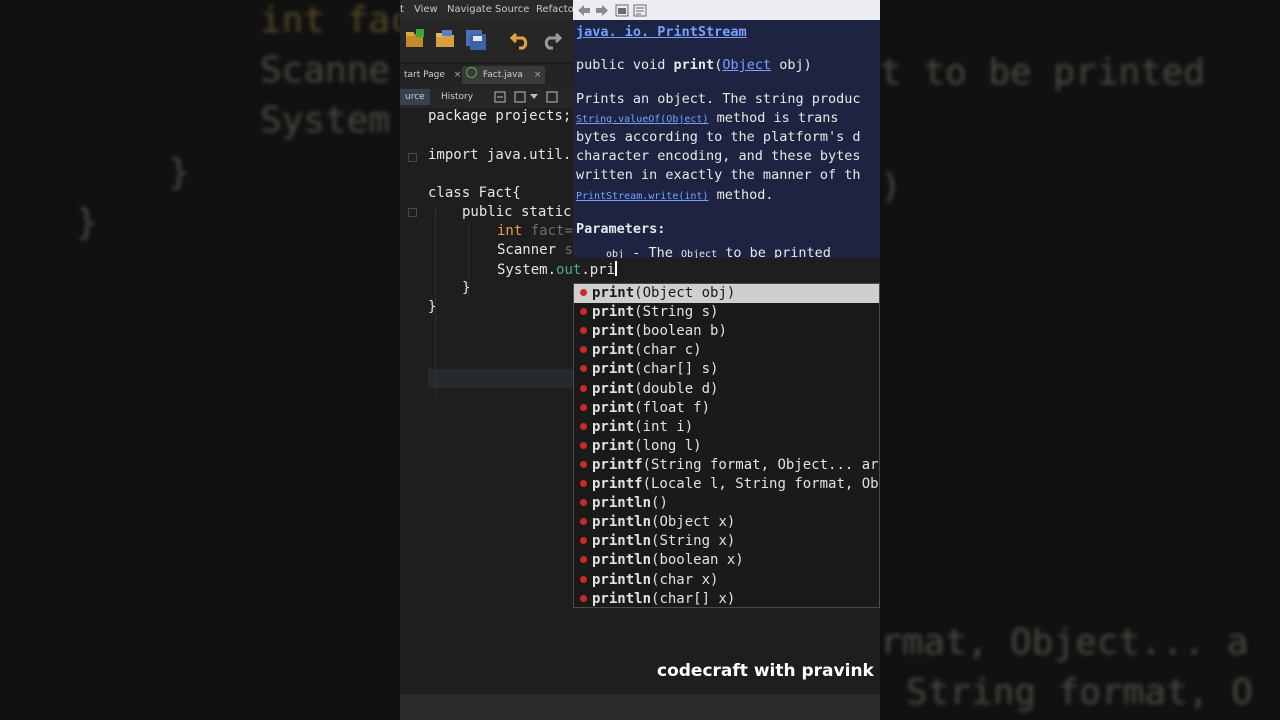 The image size is (1280, 720). Describe the element at coordinates (746, 65) in the screenshot. I see `signature-type-link: Object` at that location.